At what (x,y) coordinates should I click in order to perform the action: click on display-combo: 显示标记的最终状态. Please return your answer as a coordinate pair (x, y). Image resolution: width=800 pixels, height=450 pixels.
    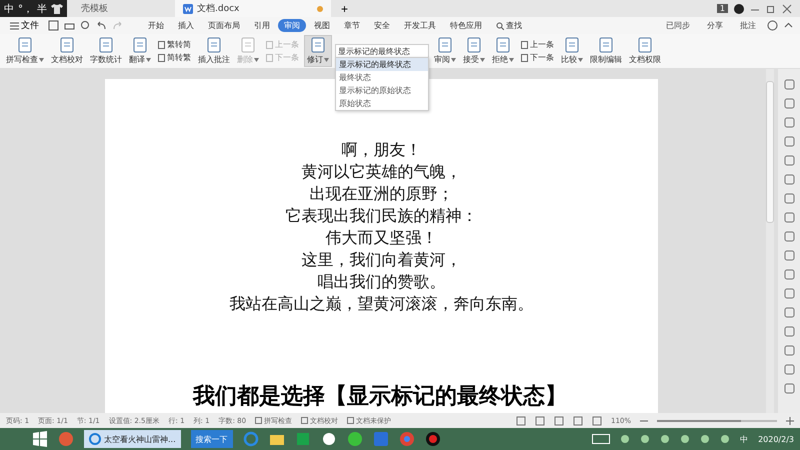
    Looking at the image, I should click on (382, 51).